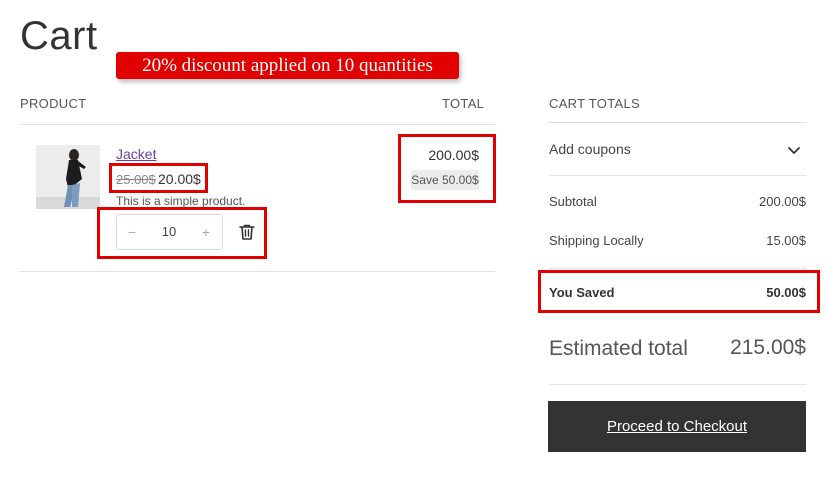  Describe the element at coordinates (181, 201) in the screenshot. I see `product-description: This is a simple product.` at that location.